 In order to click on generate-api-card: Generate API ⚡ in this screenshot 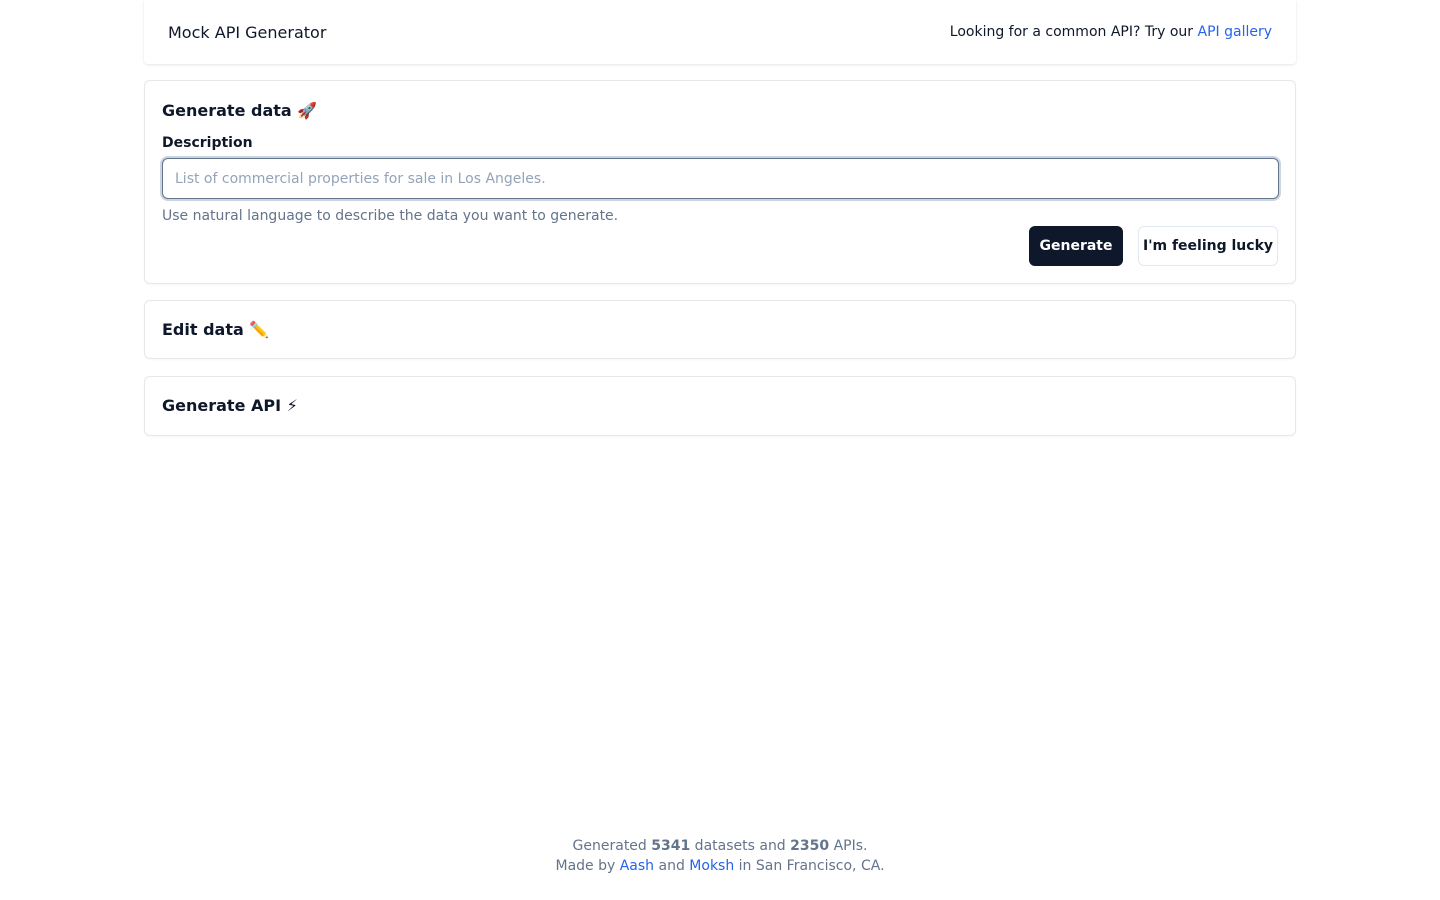, I will do `click(720, 406)`.